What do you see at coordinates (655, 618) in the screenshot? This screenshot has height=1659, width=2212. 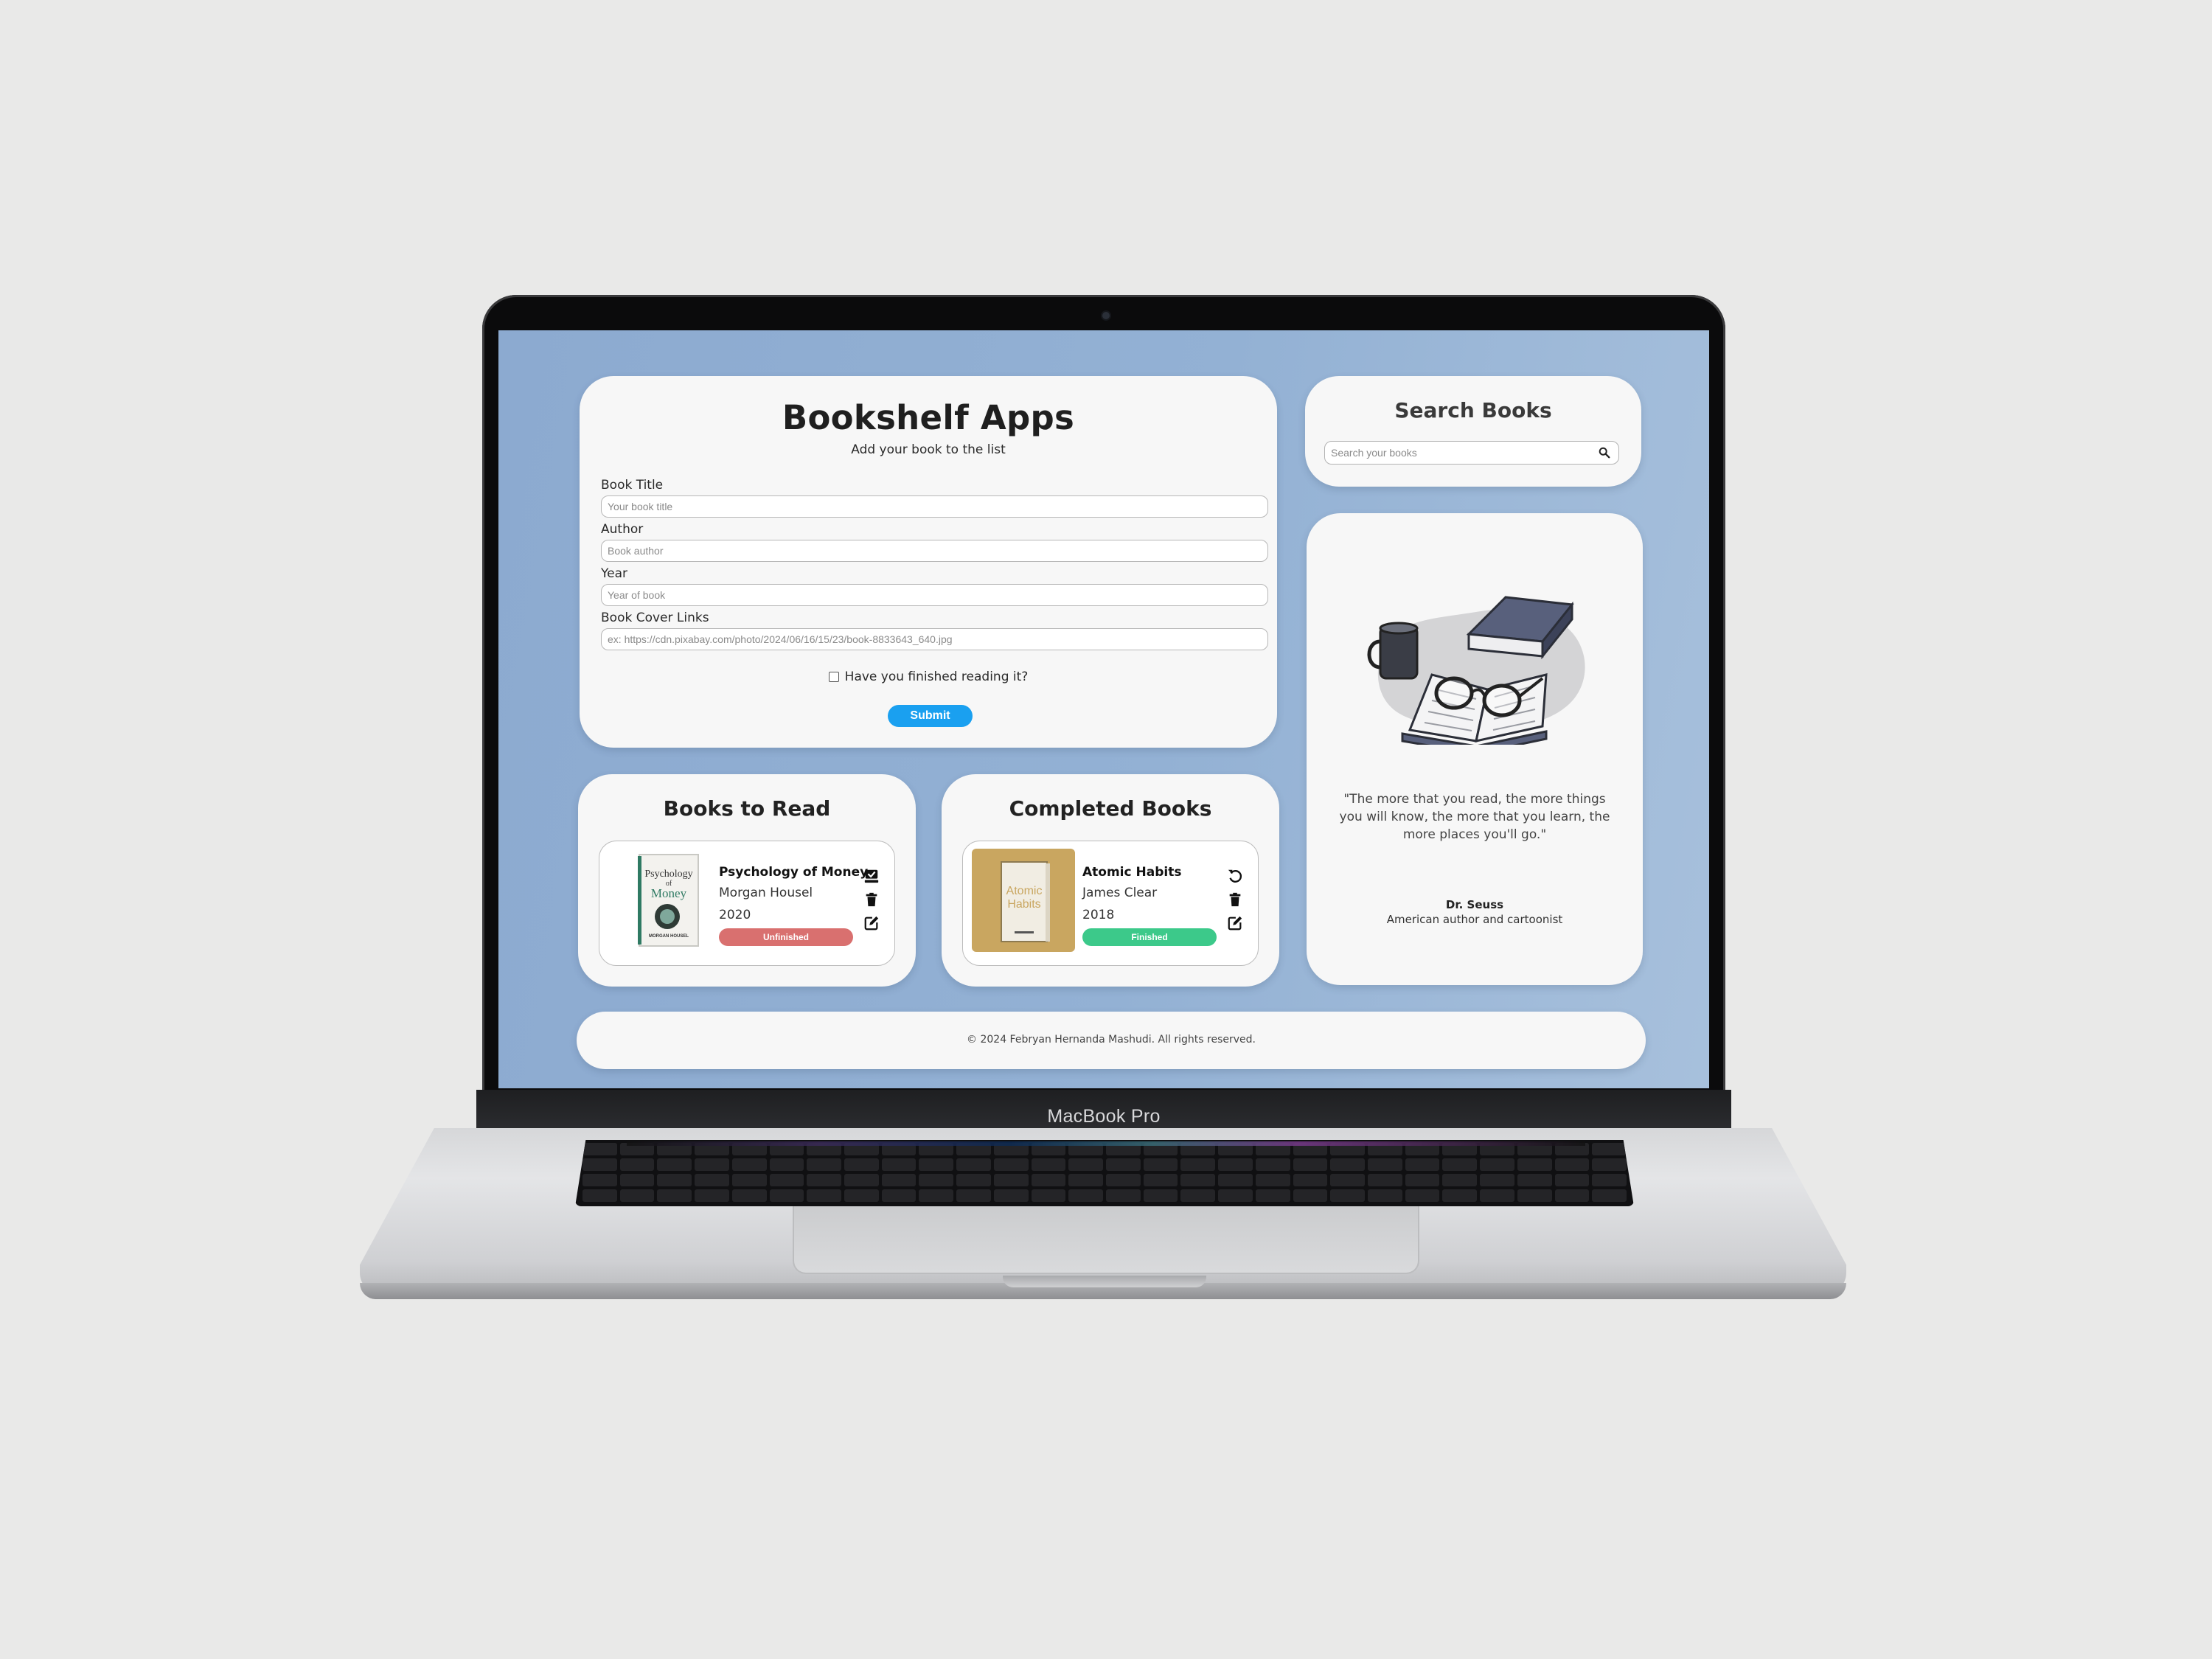 I see `cover-link-label: Book Cover Links` at bounding box center [655, 618].